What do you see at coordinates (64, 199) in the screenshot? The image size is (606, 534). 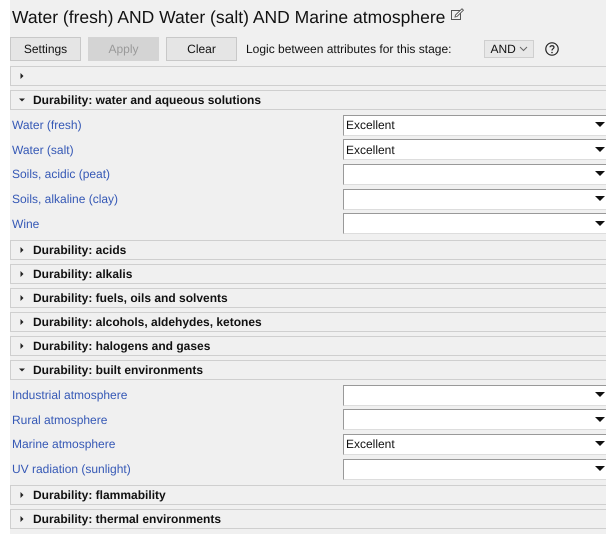 I see `attribute-link: Soils, alkaline (clay)` at bounding box center [64, 199].